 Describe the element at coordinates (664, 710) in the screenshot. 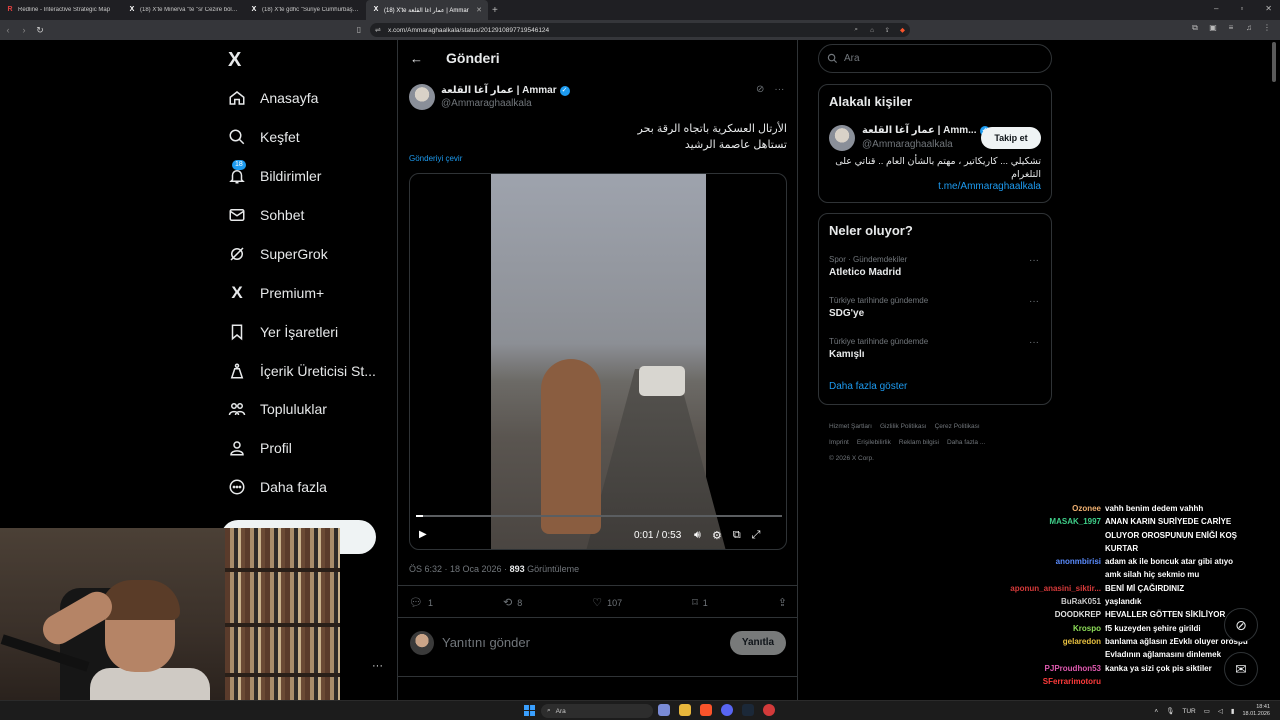

I see `widget-app-icon` at that location.